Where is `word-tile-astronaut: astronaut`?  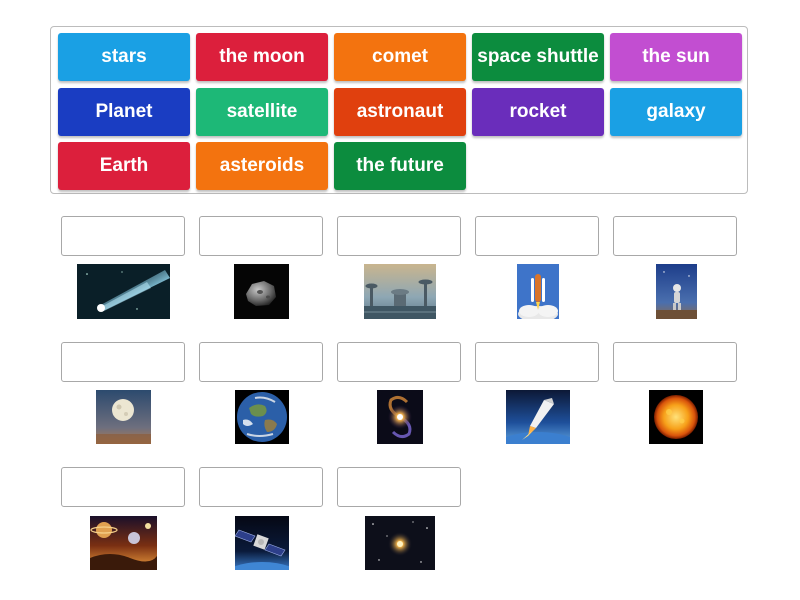 word-tile-astronaut: astronaut is located at coordinates (400, 112).